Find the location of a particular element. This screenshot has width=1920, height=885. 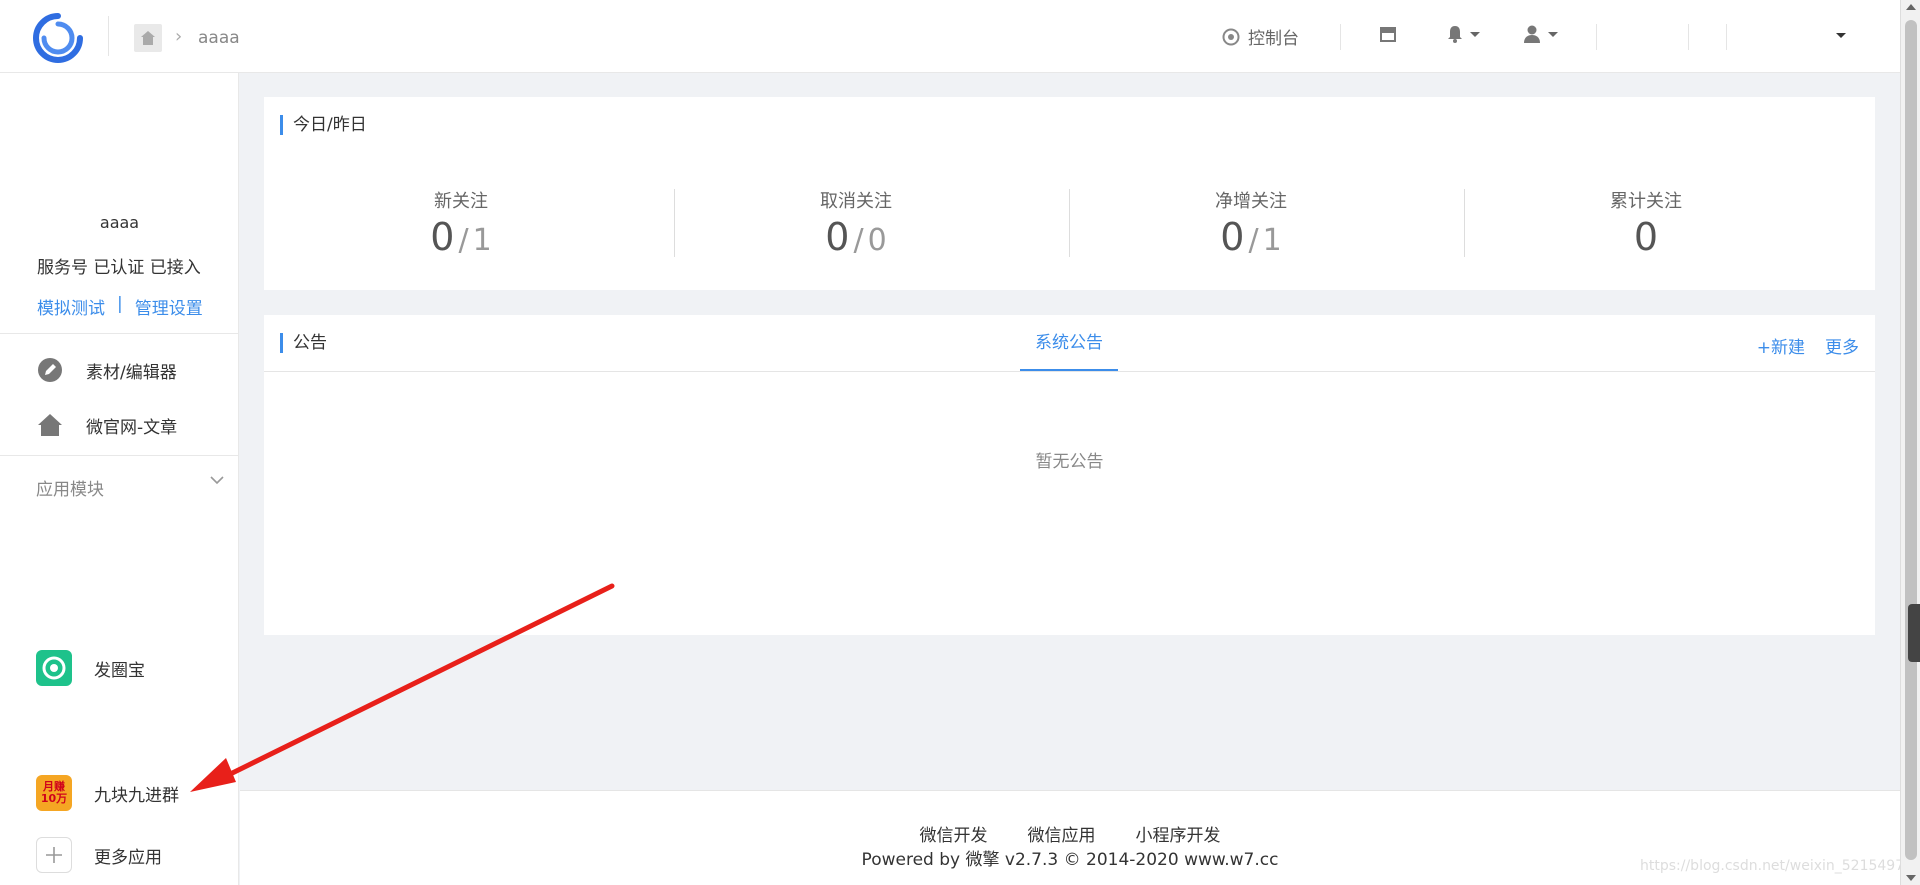

watermark: https://blog.csdn.net/weixin_52154974 is located at coordinates (1777, 866).